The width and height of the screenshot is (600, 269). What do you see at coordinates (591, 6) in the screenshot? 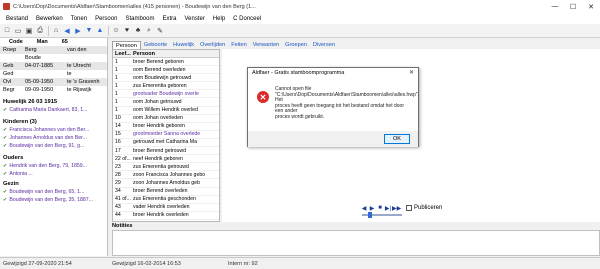
I see `close-window-button: ✕` at bounding box center [591, 6].